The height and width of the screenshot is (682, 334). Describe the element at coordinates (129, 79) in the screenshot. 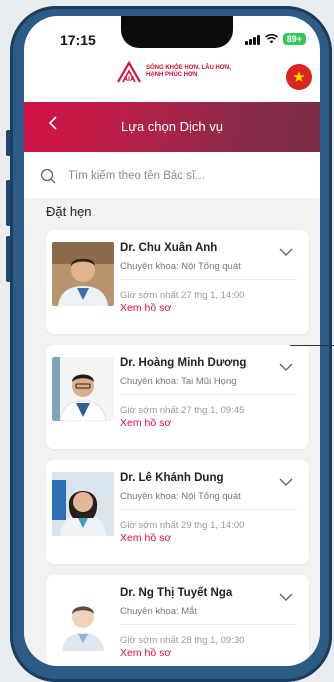

I see `aia-logo-text: AIA` at that location.